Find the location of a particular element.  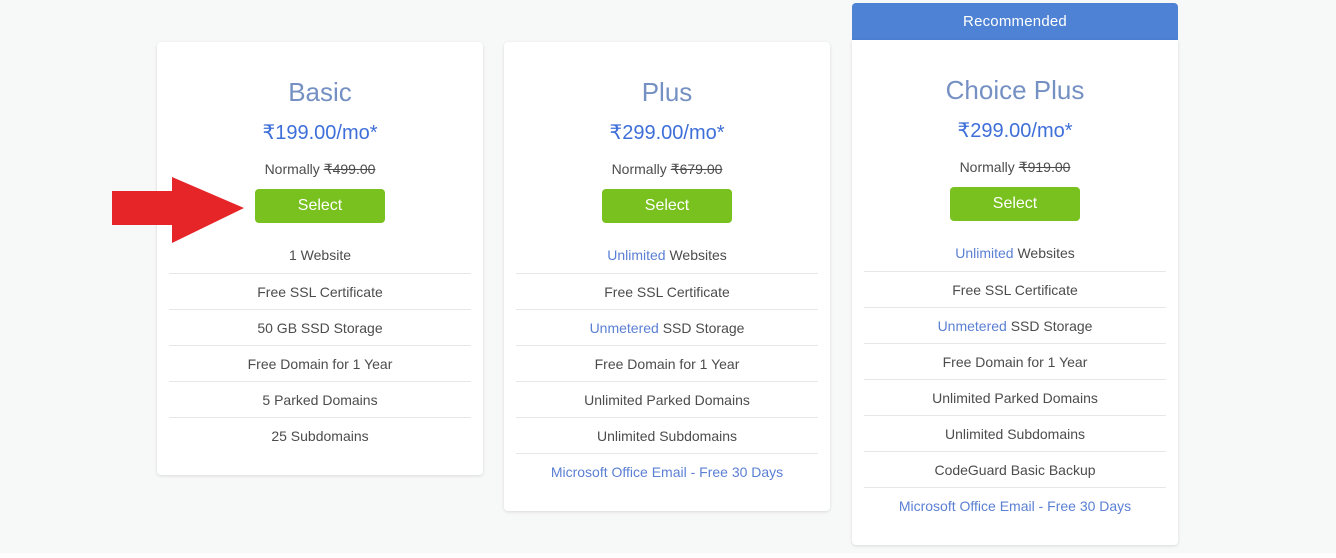

normally-amount-strikethrough: ₹499.00 is located at coordinates (349, 169).